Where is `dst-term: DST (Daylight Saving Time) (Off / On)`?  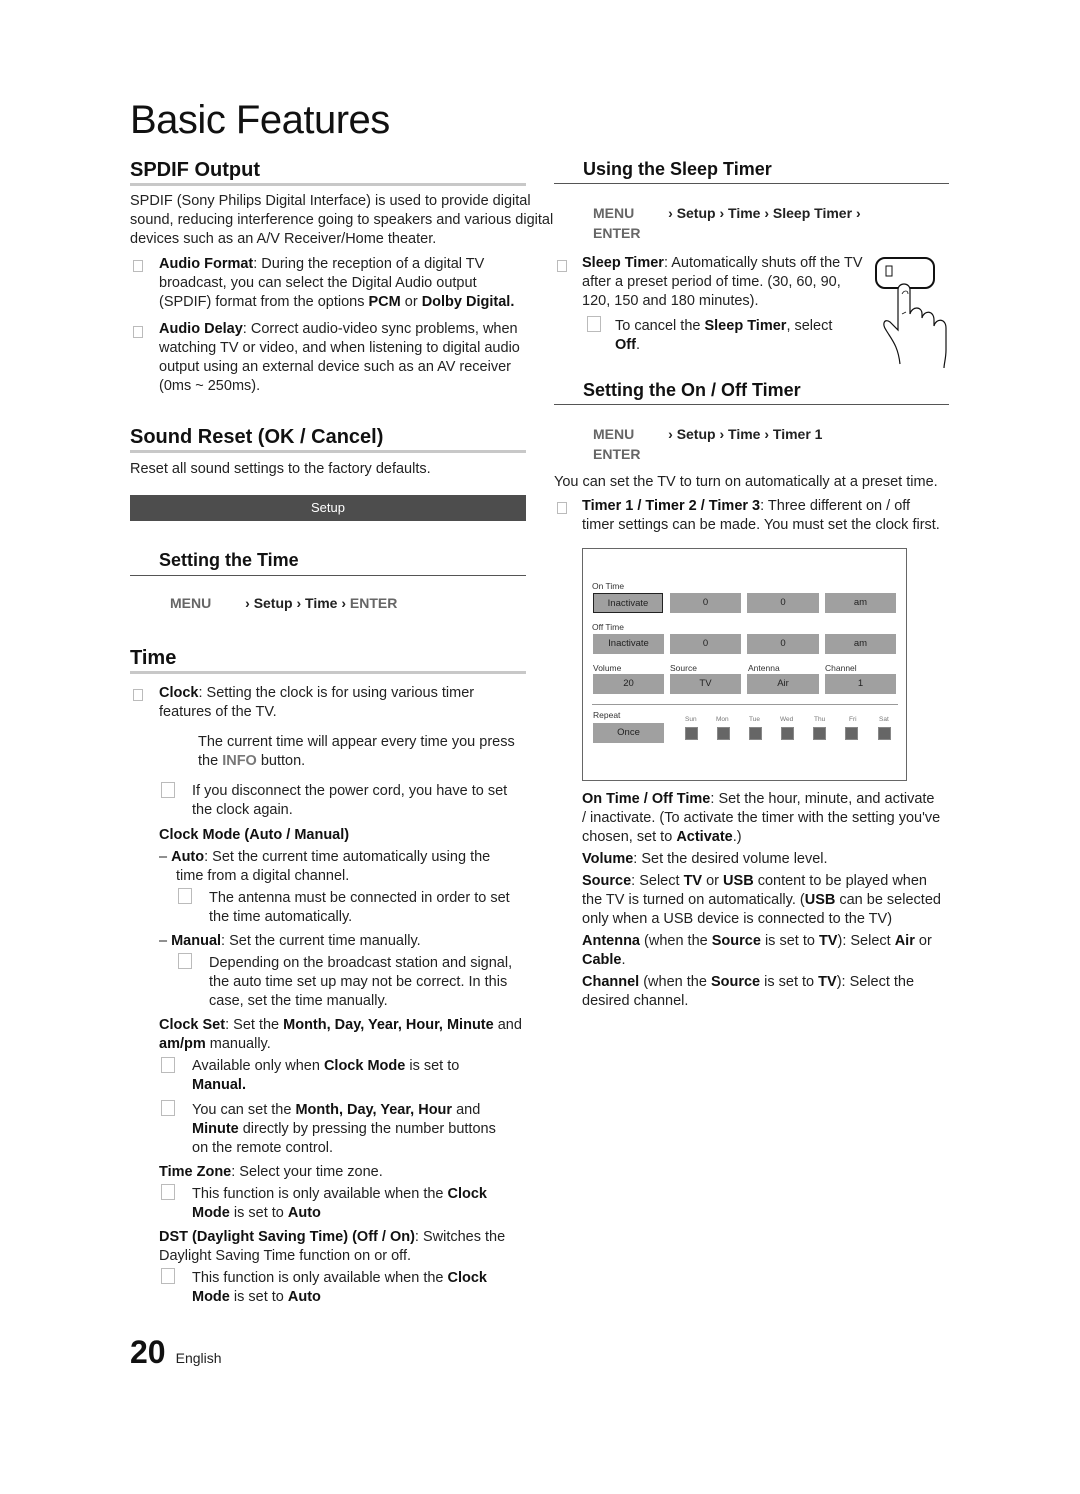 dst-term: DST (Daylight Saving Time) (Off / On) is located at coordinates (287, 1237).